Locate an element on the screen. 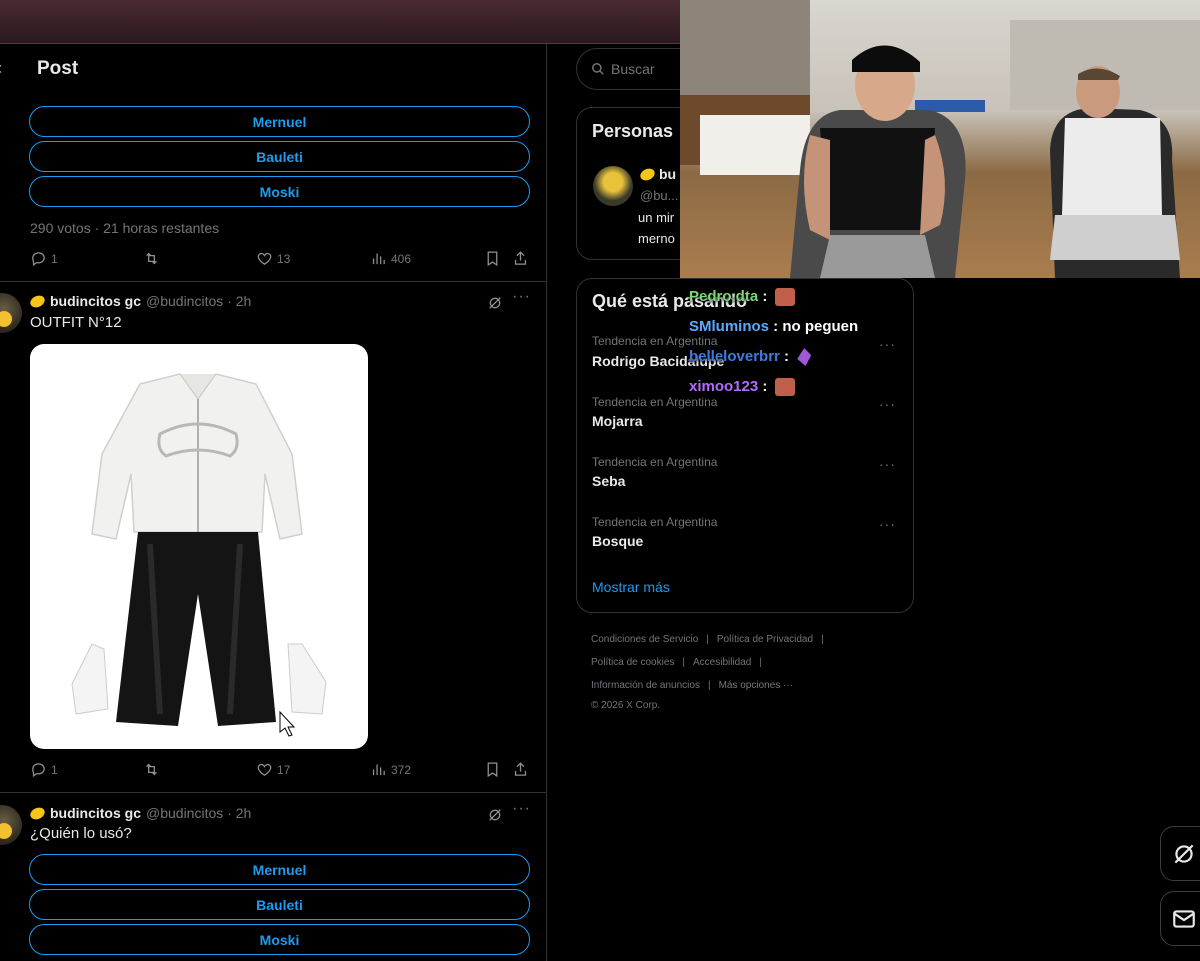 The width and height of the screenshot is (1200, 961). trend-name: Seba is located at coordinates (608, 481).